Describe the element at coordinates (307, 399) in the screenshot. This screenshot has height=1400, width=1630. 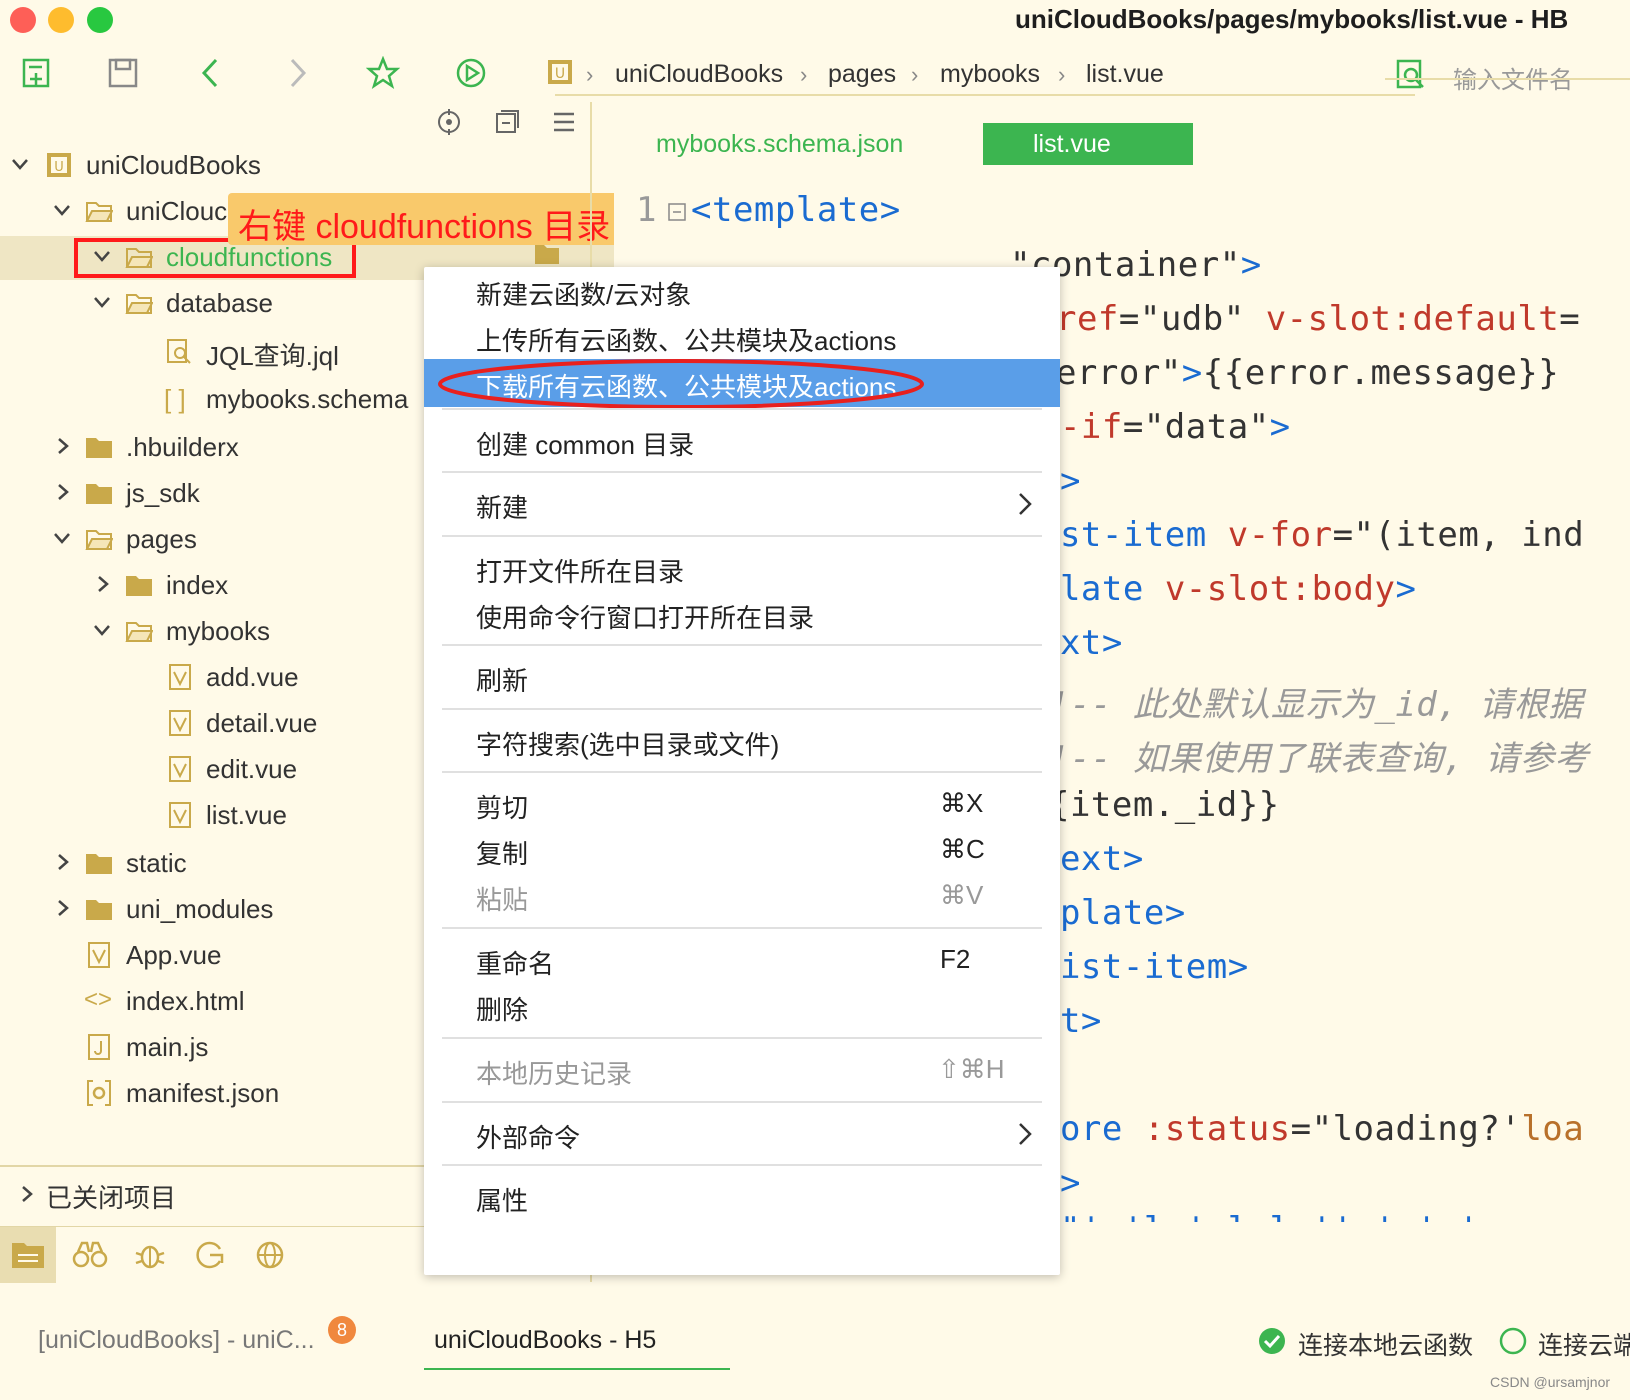
I see `tree-item-label: mybooks.schema` at that location.